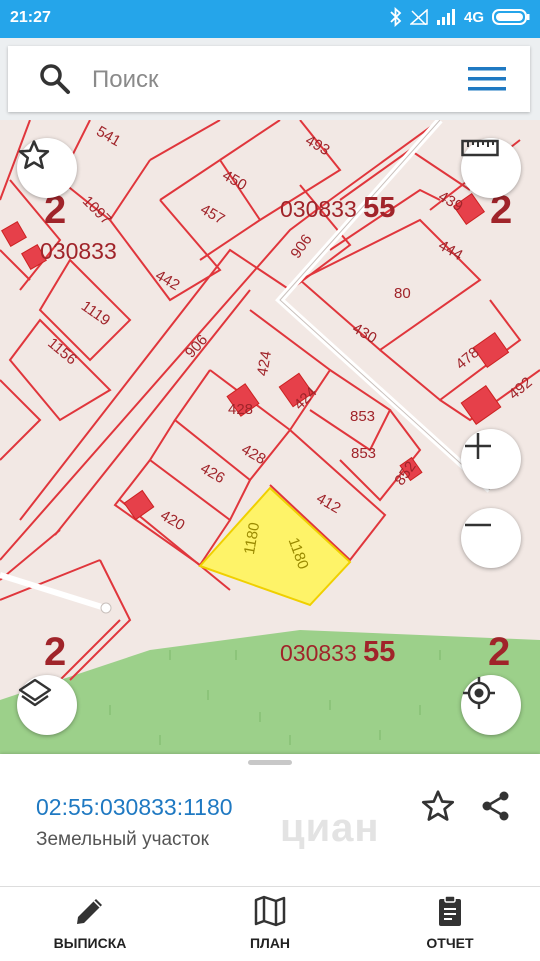 This screenshot has width=540, height=961. Describe the element at coordinates (122, 839) in the screenshot. I see `object-type: Земельный участок` at that location.